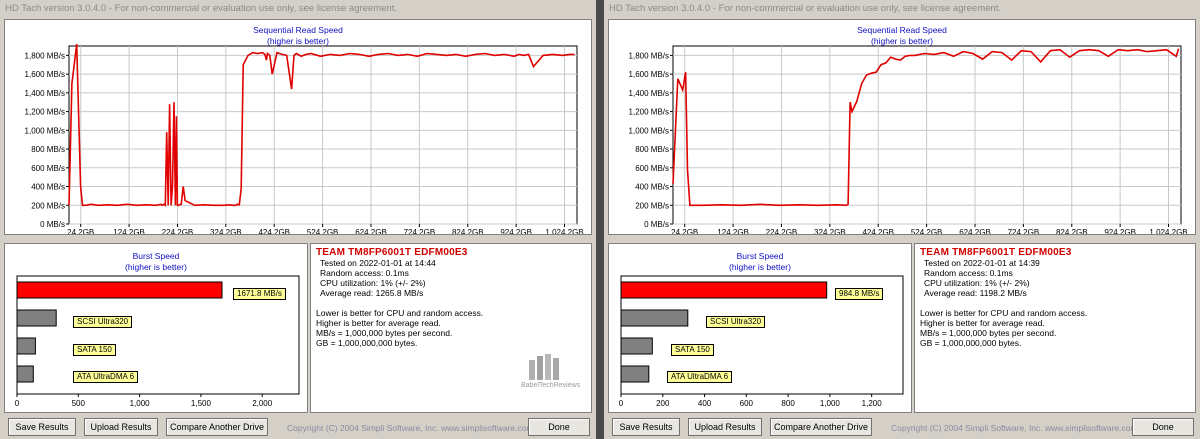 This screenshot has height=439, width=1200. What do you see at coordinates (274, 231) in the screenshot?
I see `x-tick-label: 424.2GB` at bounding box center [274, 231].